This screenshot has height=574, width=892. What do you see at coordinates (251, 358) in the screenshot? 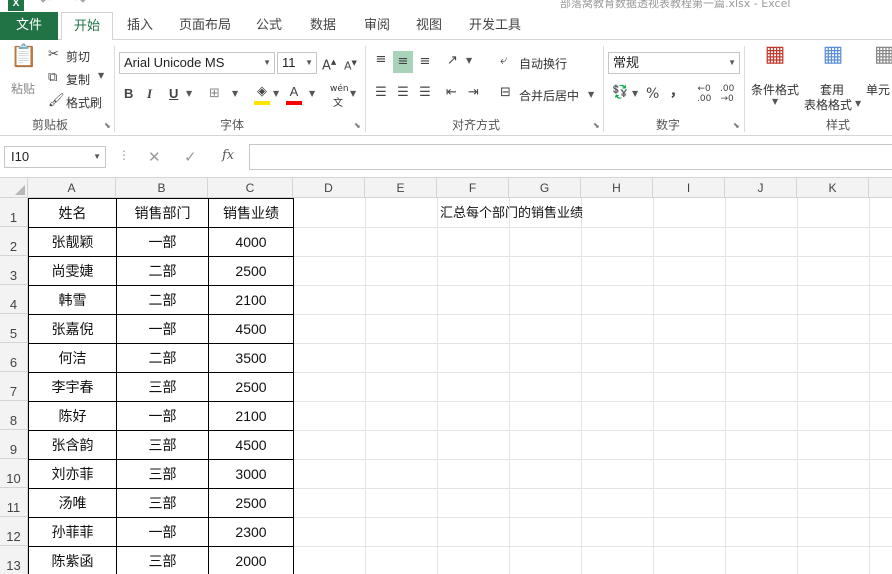
I see `table-cell: 3500` at bounding box center [251, 358].